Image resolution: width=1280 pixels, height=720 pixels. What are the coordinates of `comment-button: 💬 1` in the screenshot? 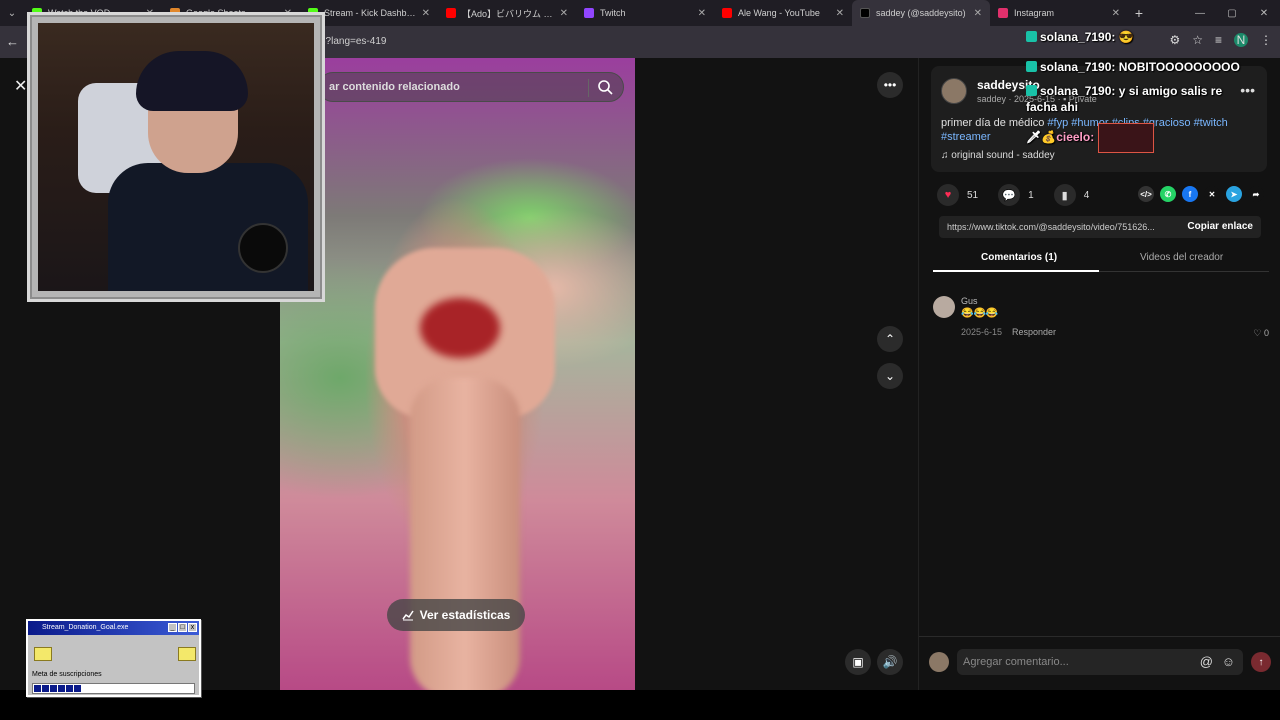 It's located at (1016, 195).